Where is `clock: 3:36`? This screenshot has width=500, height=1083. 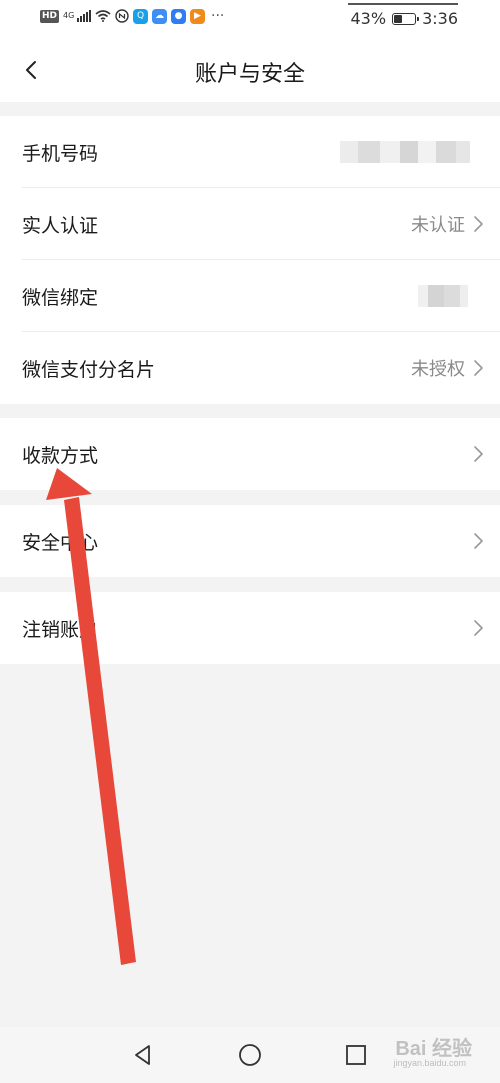 clock: 3:36 is located at coordinates (440, 18).